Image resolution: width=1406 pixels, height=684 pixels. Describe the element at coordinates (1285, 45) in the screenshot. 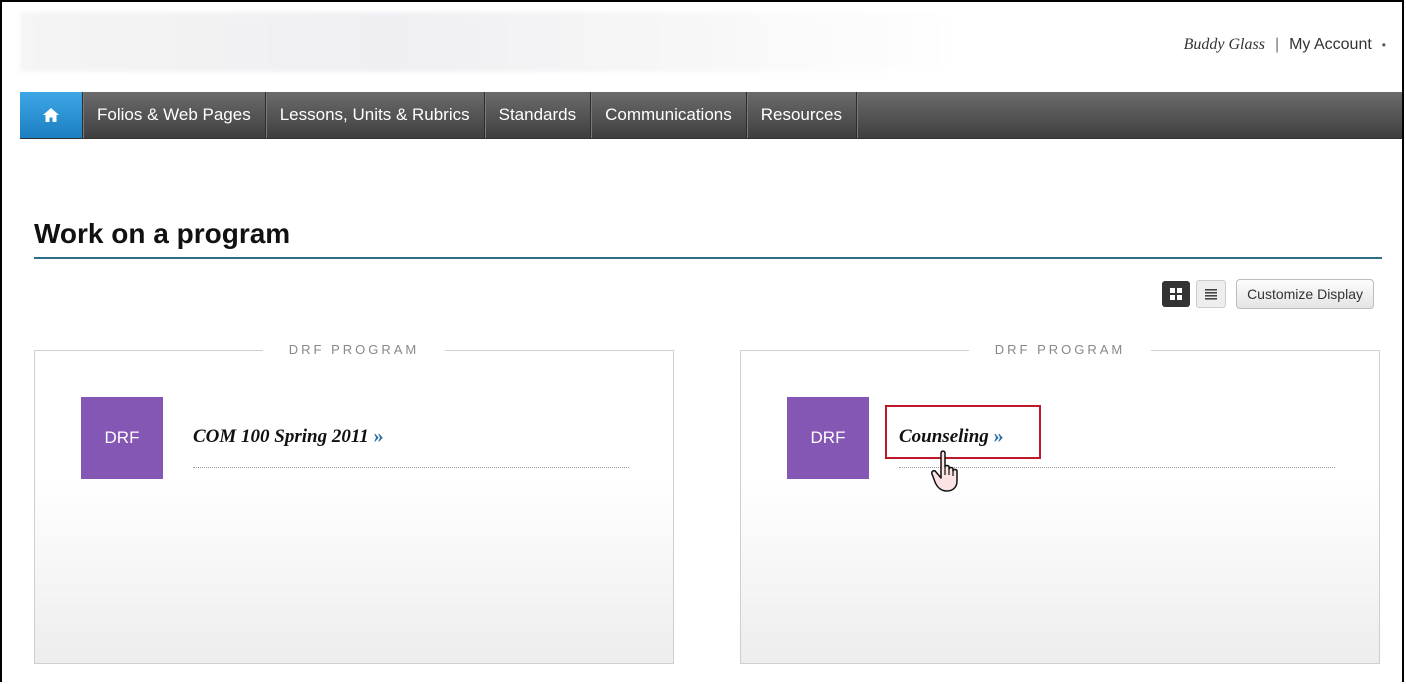

I see `user-menu: Buddy Glass | My Account •` at that location.